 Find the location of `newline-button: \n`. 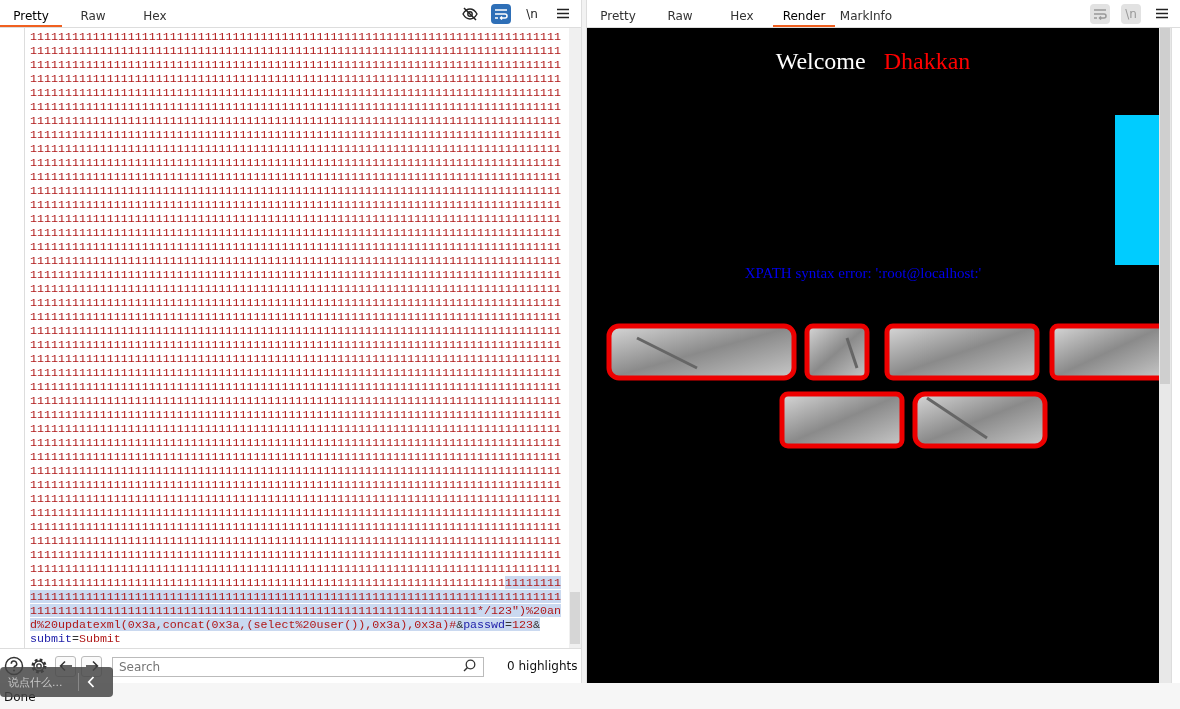

newline-button: \n is located at coordinates (532, 13).